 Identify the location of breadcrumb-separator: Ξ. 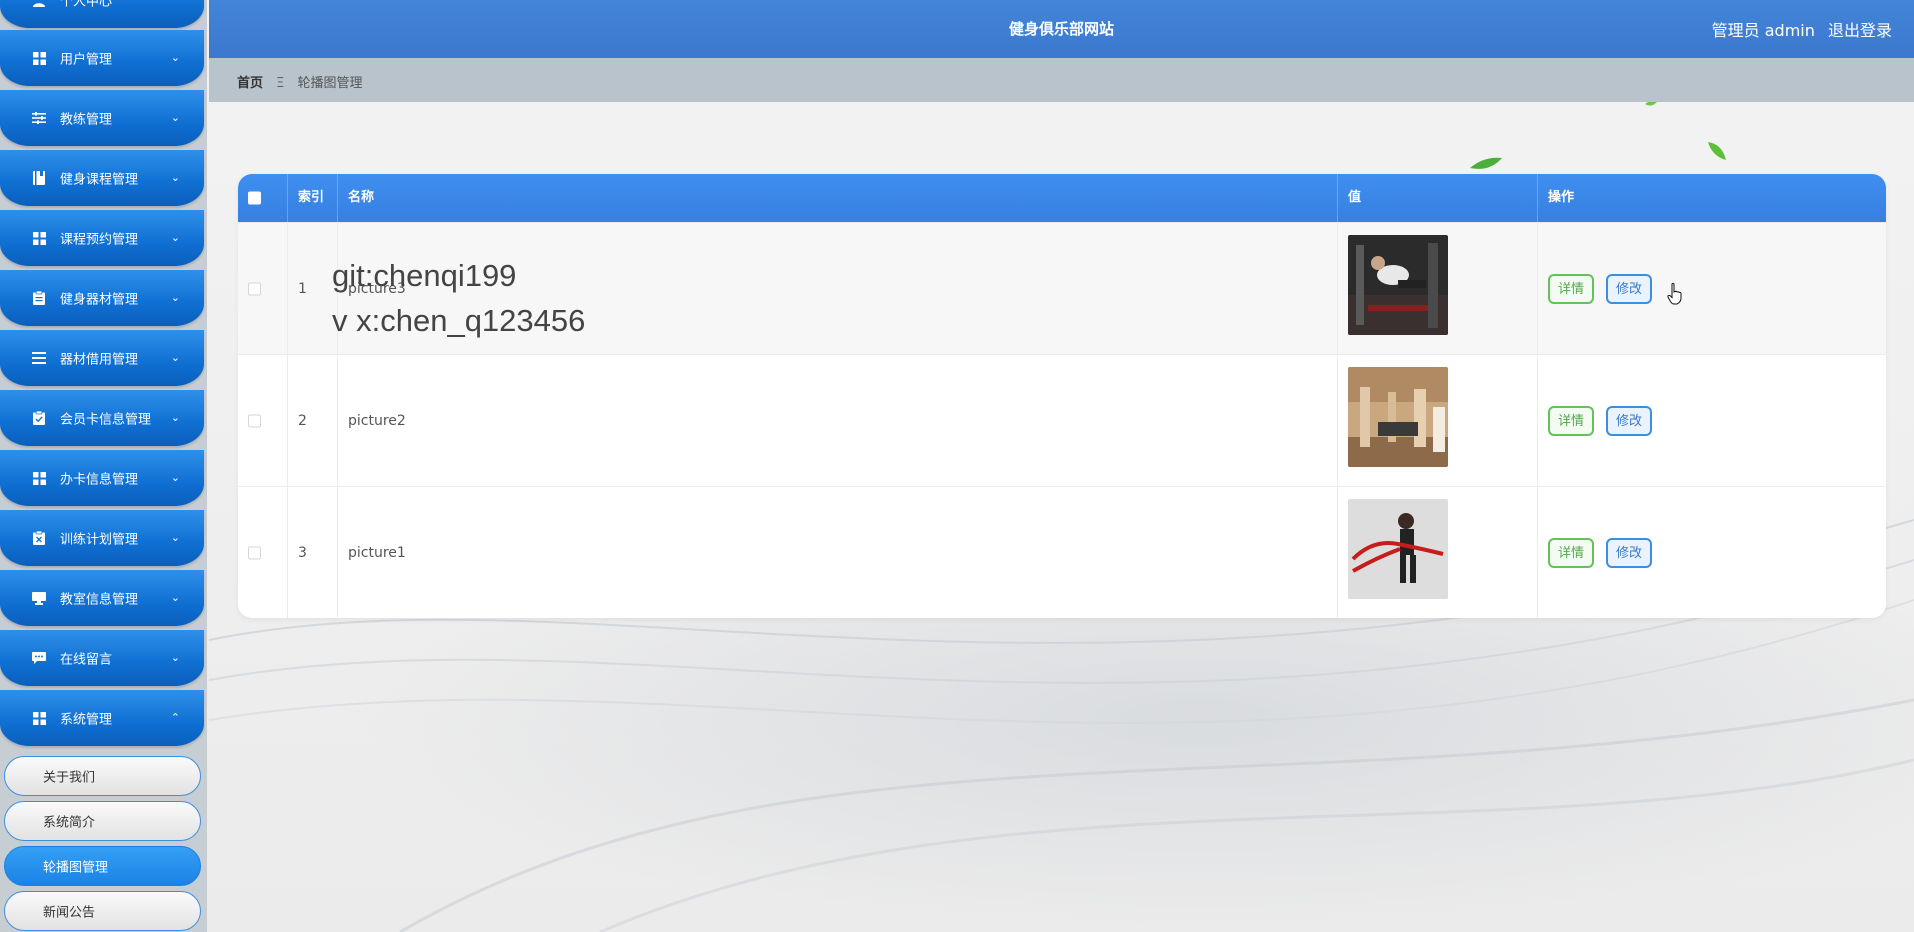
(280, 83).